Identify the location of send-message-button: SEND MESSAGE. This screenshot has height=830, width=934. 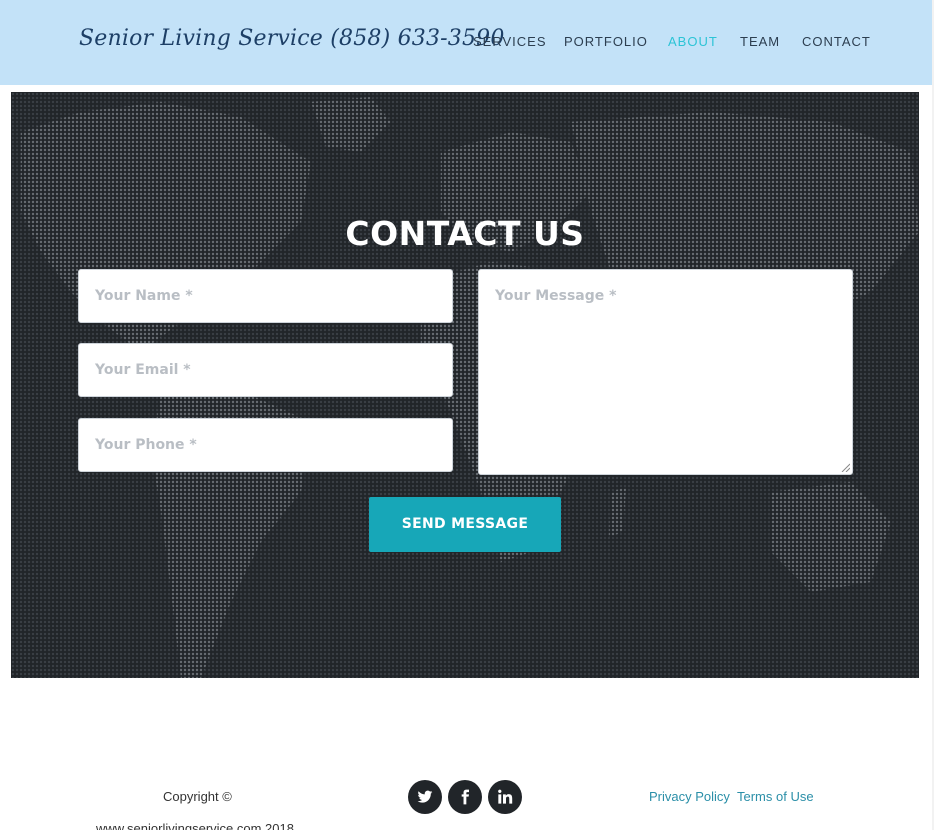
(465, 524).